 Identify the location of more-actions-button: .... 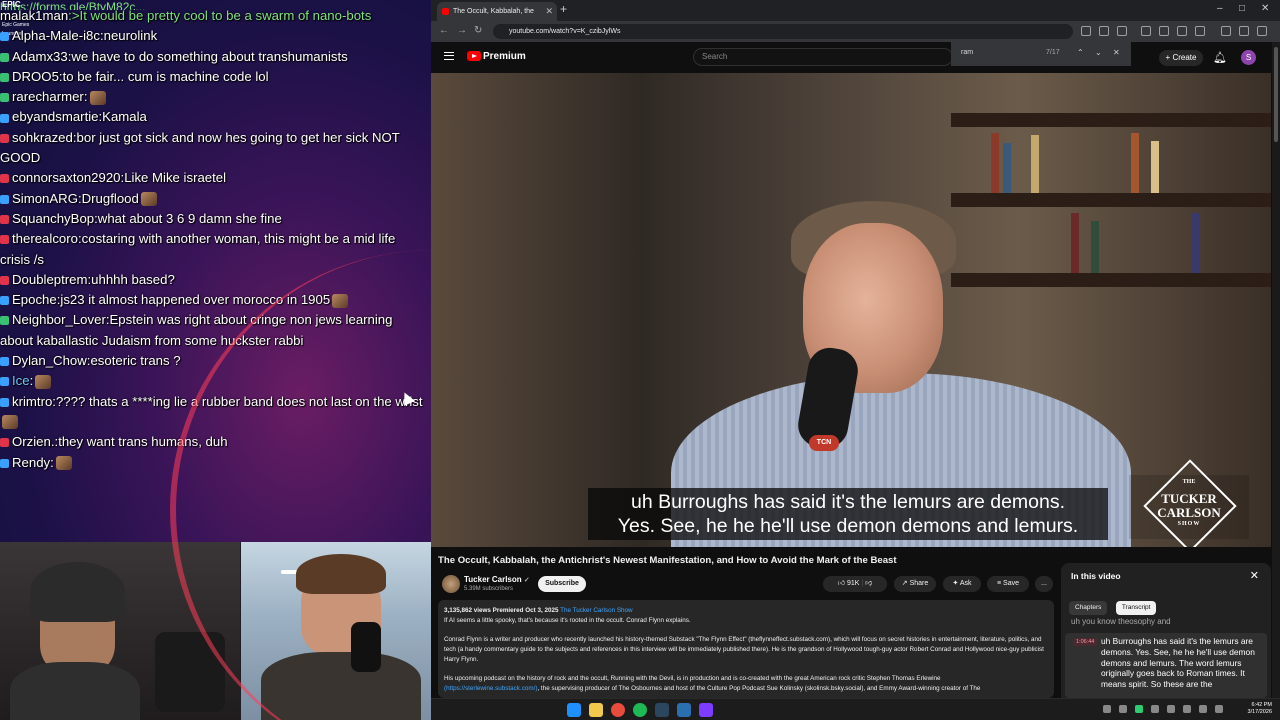
(1044, 584).